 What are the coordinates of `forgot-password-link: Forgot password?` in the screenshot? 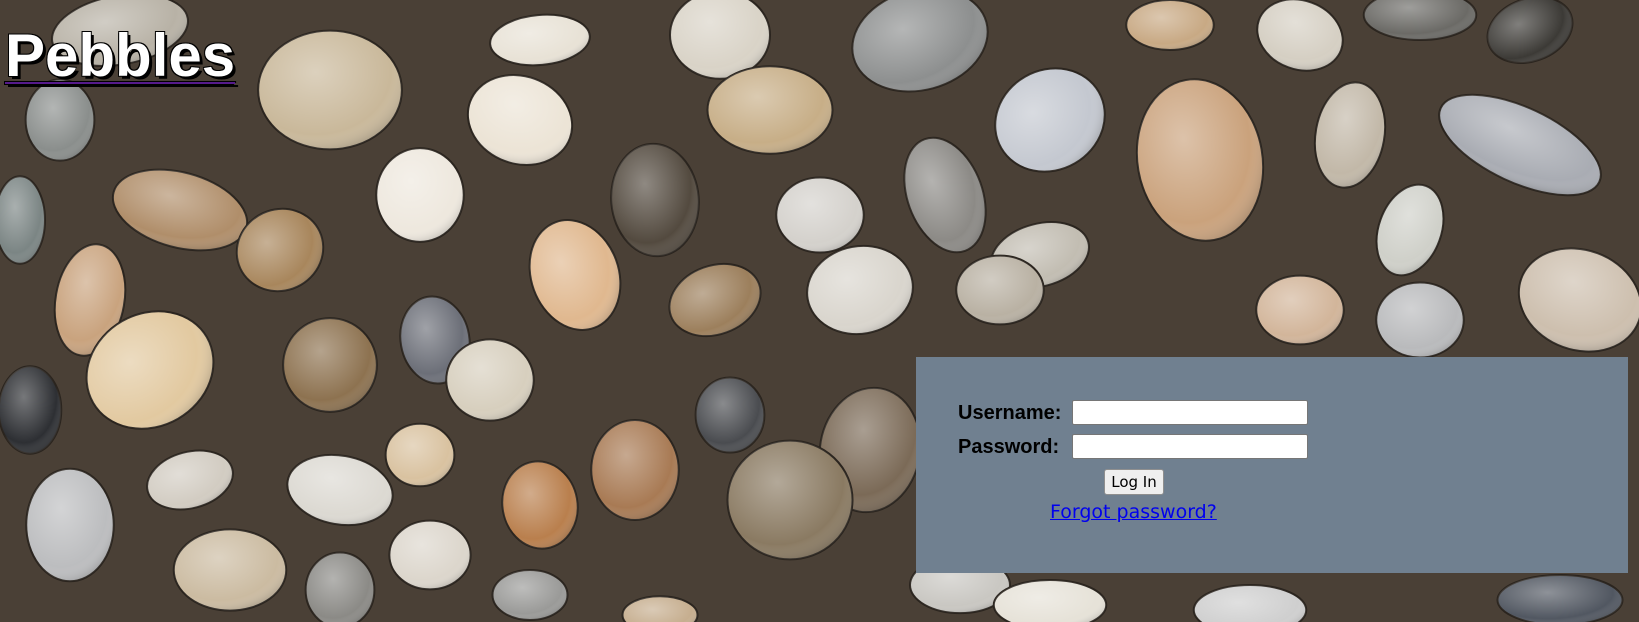 It's located at (1133, 512).